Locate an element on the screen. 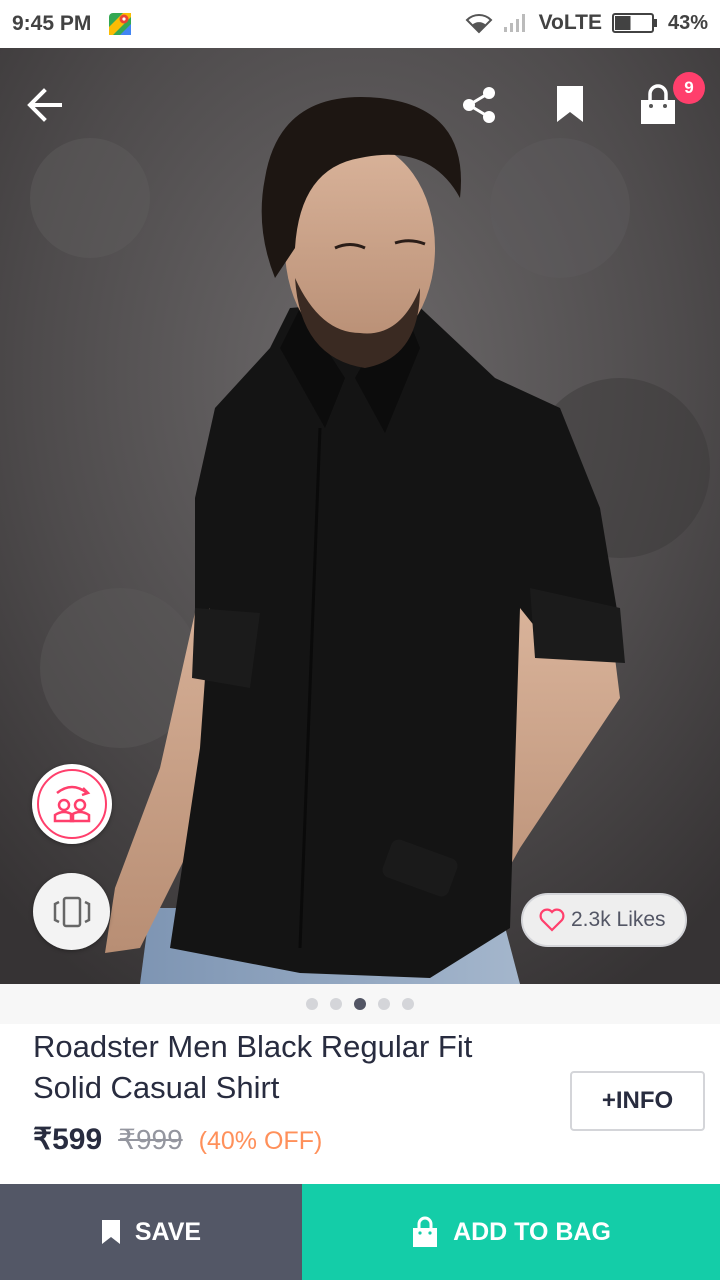  bookmark-icon is located at coordinates (110, 1232).